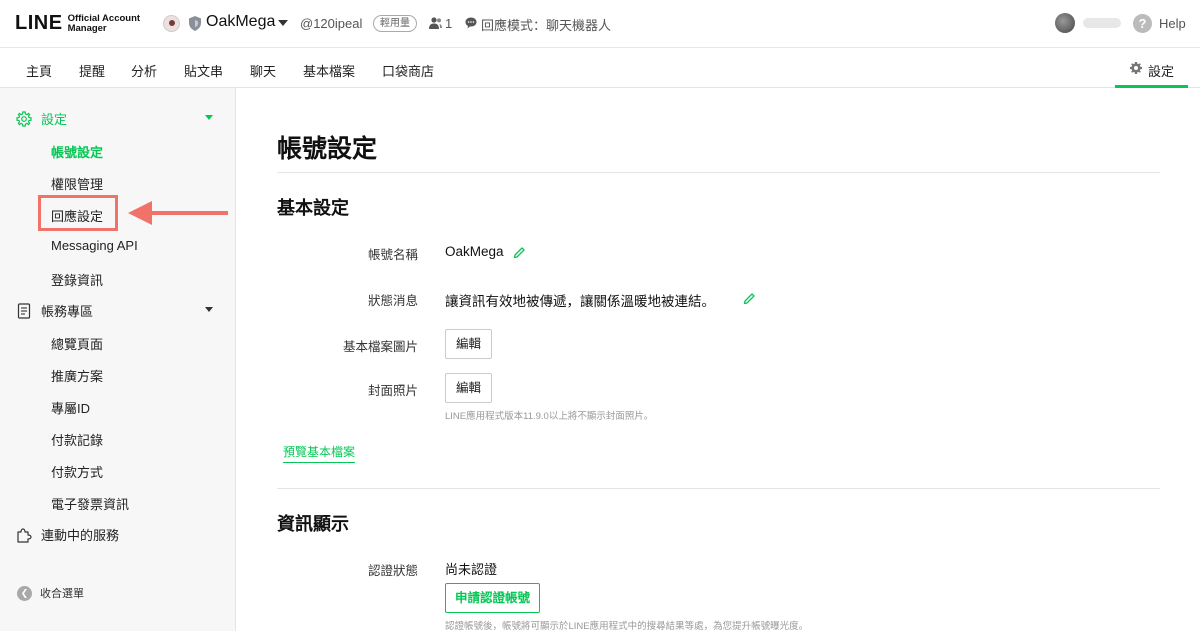  What do you see at coordinates (449, 23) in the screenshot?
I see `friends-count: 1` at bounding box center [449, 23].